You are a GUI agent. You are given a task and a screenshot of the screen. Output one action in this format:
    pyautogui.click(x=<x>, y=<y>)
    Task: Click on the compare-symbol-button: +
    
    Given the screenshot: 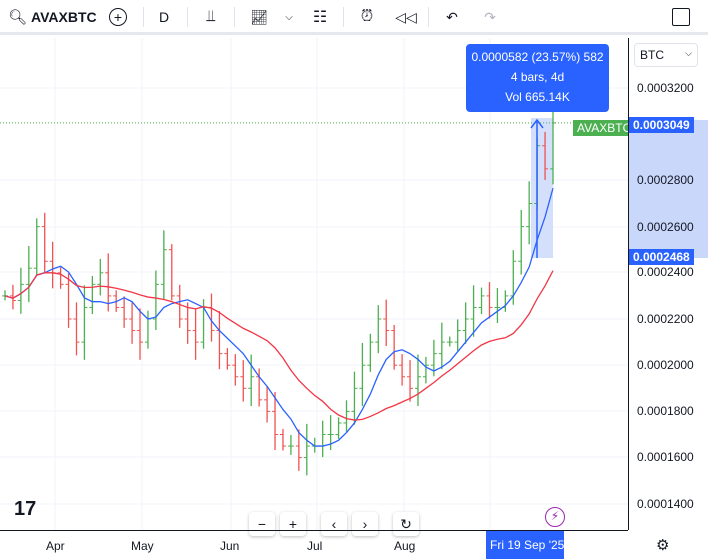 What is the action you would take?
    pyautogui.click(x=118, y=17)
    